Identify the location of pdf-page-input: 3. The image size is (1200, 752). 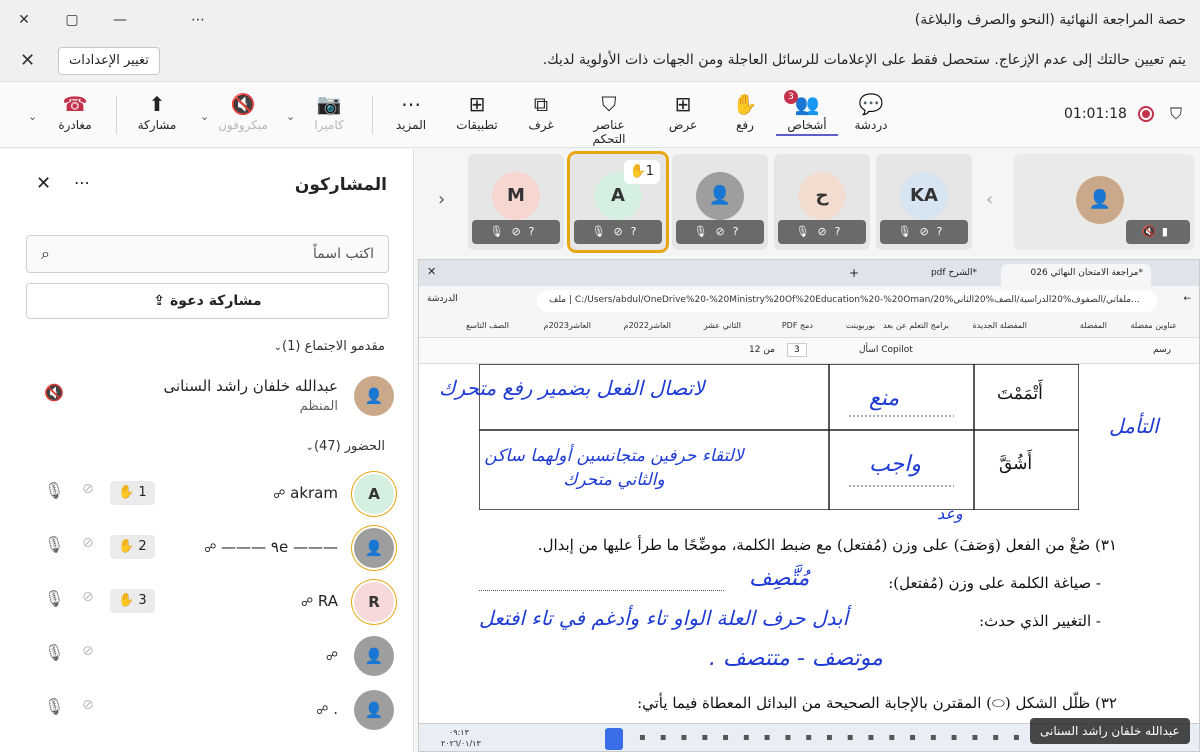
(797, 350).